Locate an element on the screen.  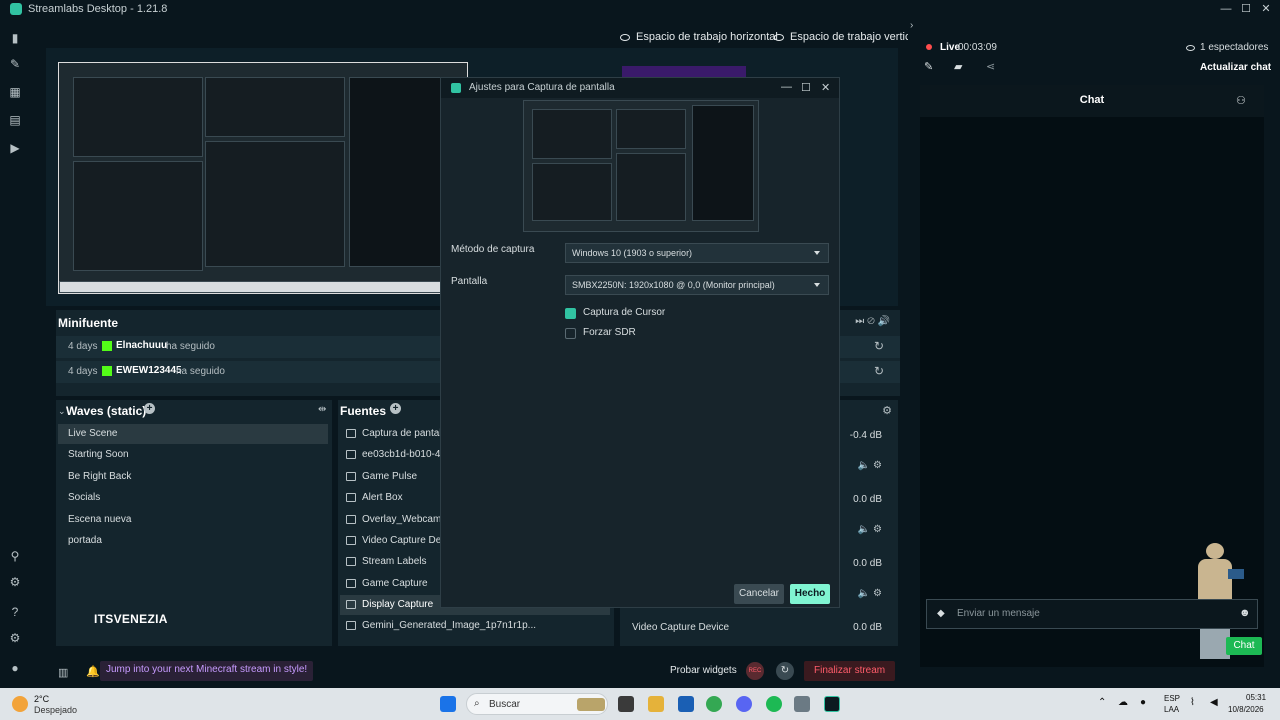
file-explorer-icon is located at coordinates (656, 704).